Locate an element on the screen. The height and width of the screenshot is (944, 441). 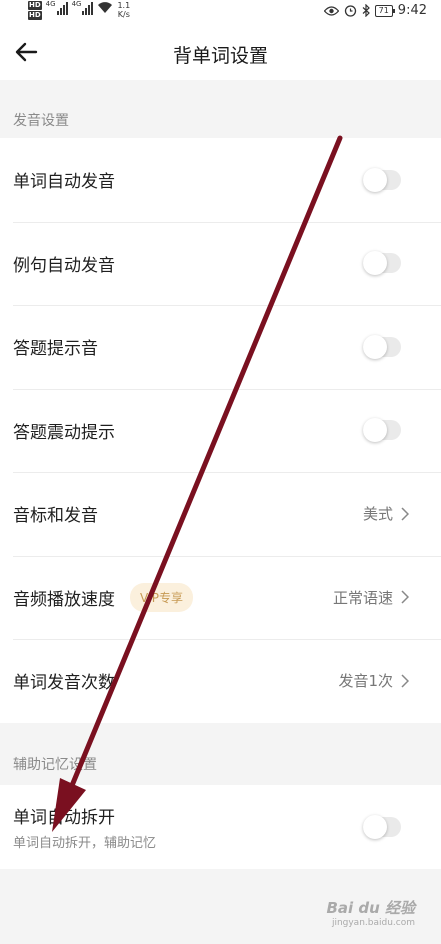
hd-badge-top: HD is located at coordinates (35, 5).